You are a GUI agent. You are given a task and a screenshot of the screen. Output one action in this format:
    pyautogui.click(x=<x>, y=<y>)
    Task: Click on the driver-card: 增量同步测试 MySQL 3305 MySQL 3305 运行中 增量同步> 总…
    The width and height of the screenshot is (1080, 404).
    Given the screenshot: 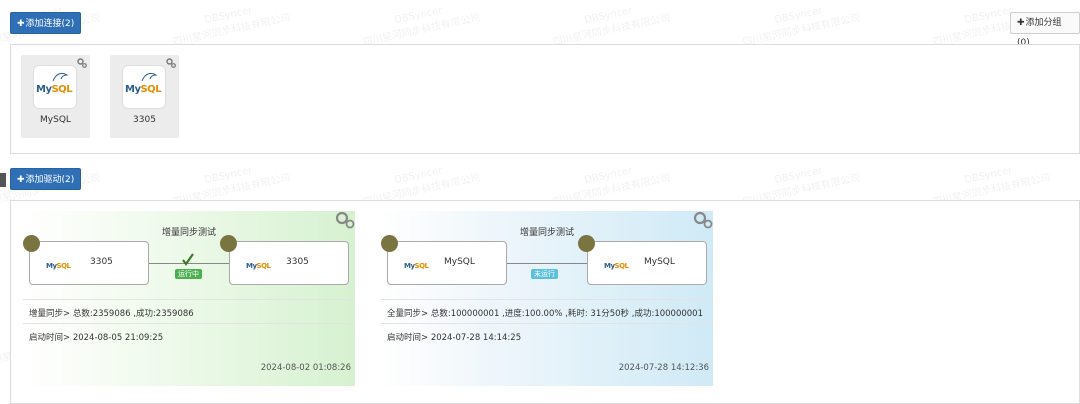 What is the action you would take?
    pyautogui.click(x=189, y=298)
    